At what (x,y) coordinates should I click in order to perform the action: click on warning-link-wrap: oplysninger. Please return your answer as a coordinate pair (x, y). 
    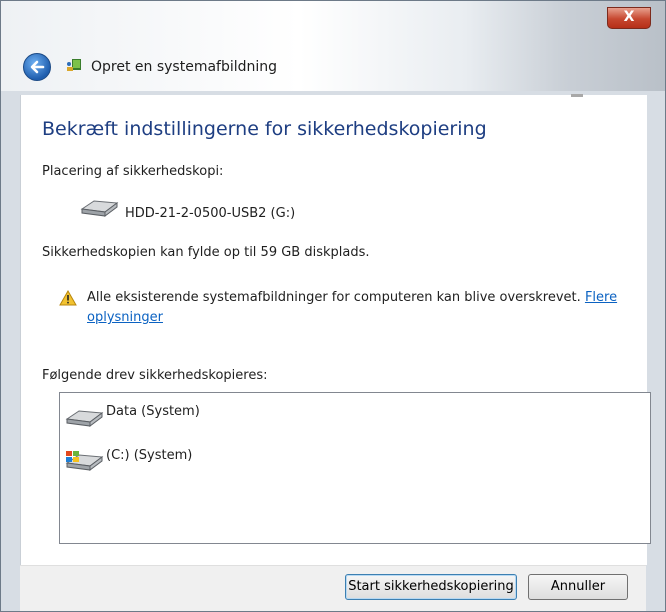
    Looking at the image, I should click on (125, 317).